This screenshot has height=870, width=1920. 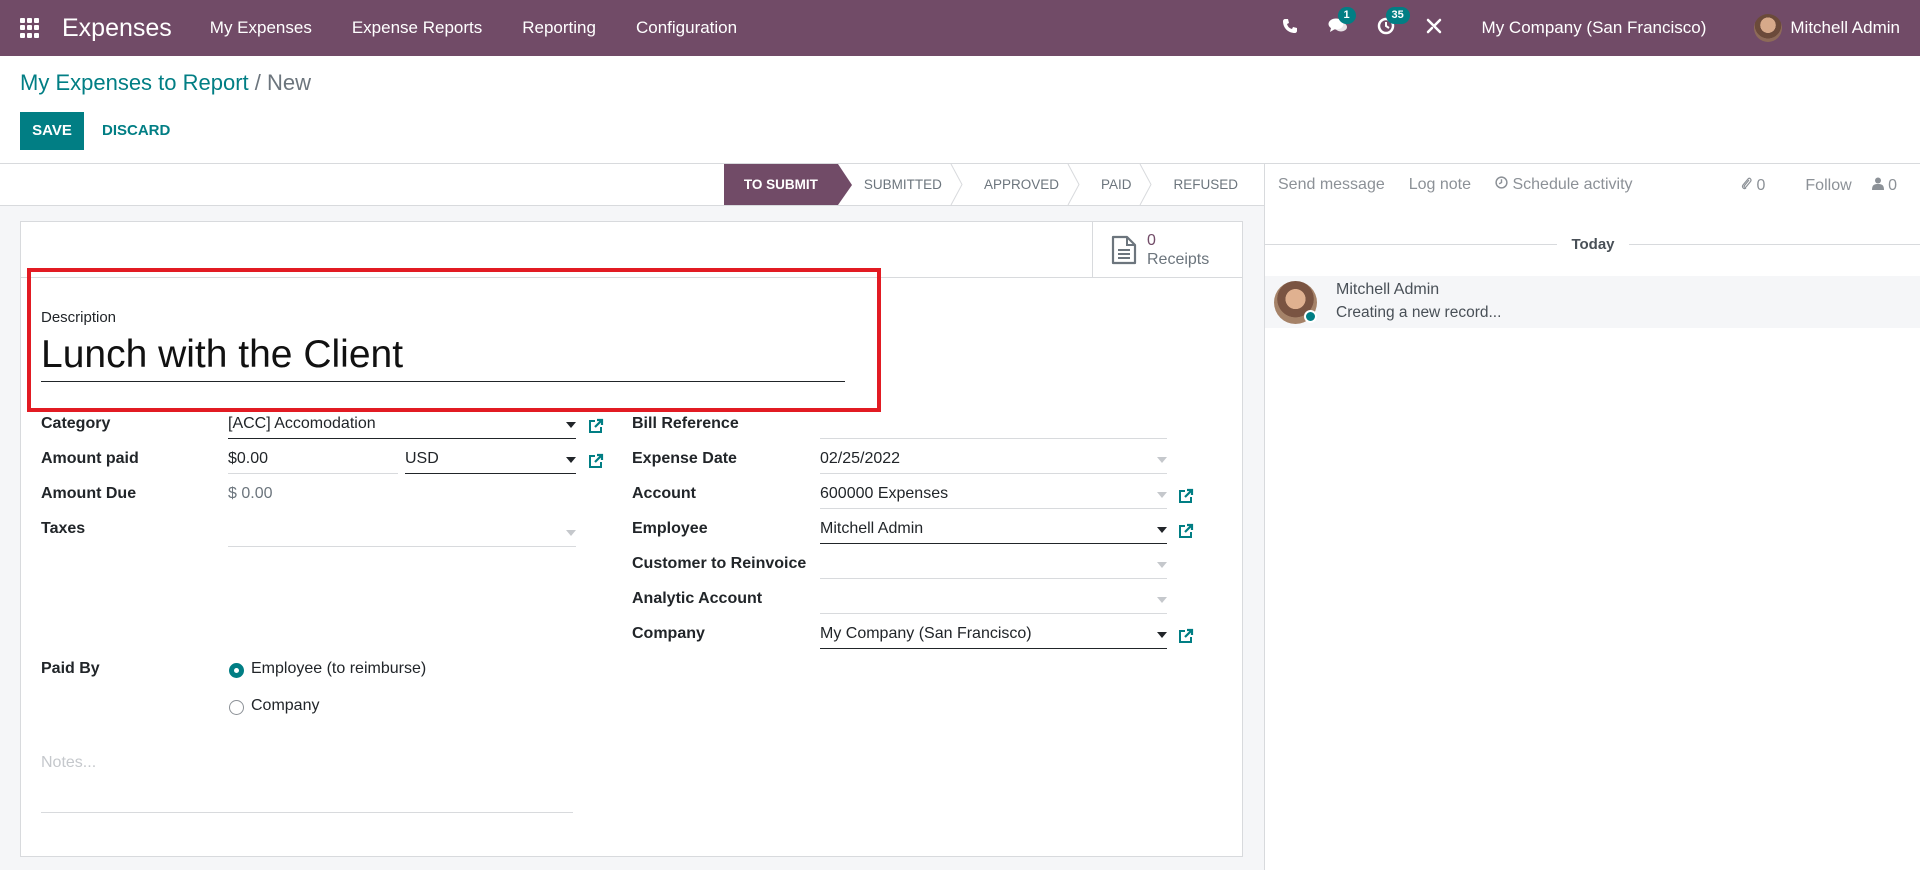 What do you see at coordinates (285, 706) in the screenshot?
I see `paid-by-company-label: Company` at bounding box center [285, 706].